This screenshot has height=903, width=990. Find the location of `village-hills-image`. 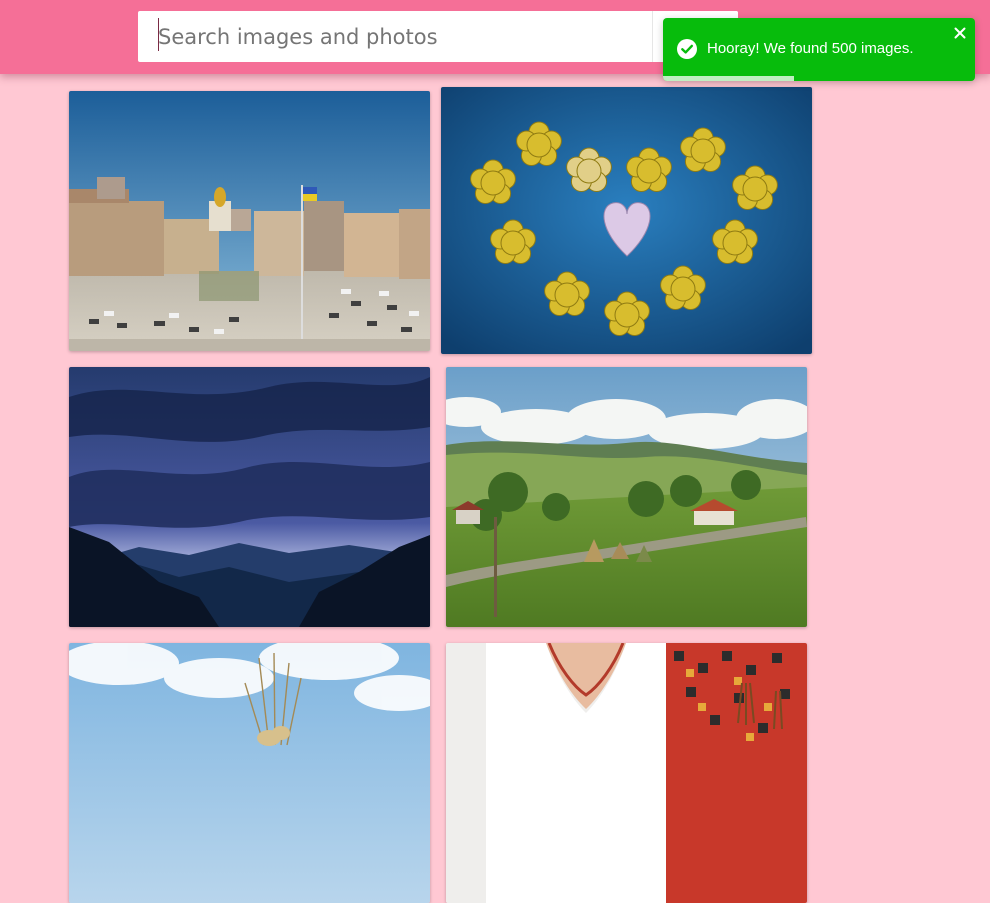

village-hills-image is located at coordinates (626, 497).